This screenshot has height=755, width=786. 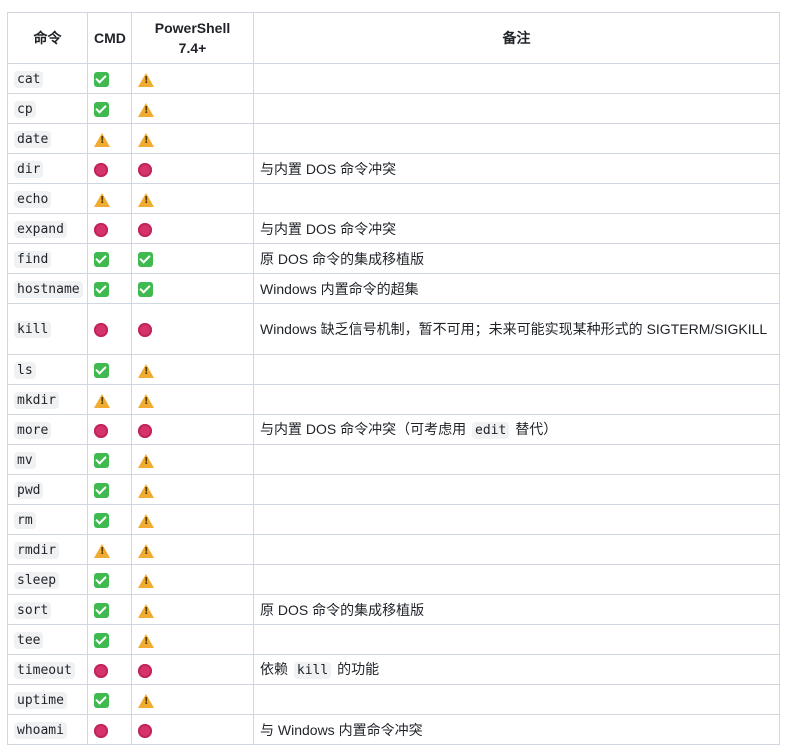 What do you see at coordinates (33, 259) in the screenshot?
I see `command-name: find` at bounding box center [33, 259].